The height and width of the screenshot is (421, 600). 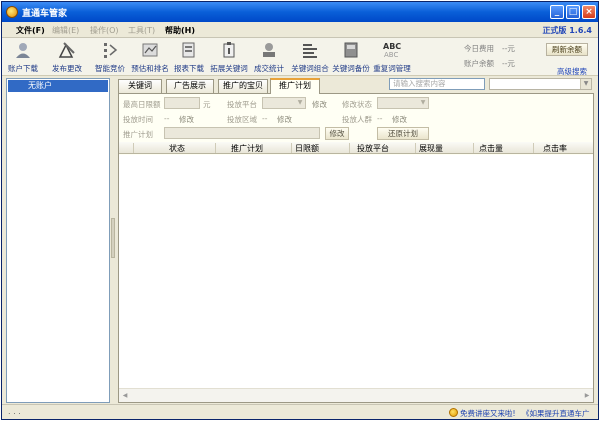 What do you see at coordinates (207, 104) in the screenshot?
I see `yuan-unit: 元` at bounding box center [207, 104].